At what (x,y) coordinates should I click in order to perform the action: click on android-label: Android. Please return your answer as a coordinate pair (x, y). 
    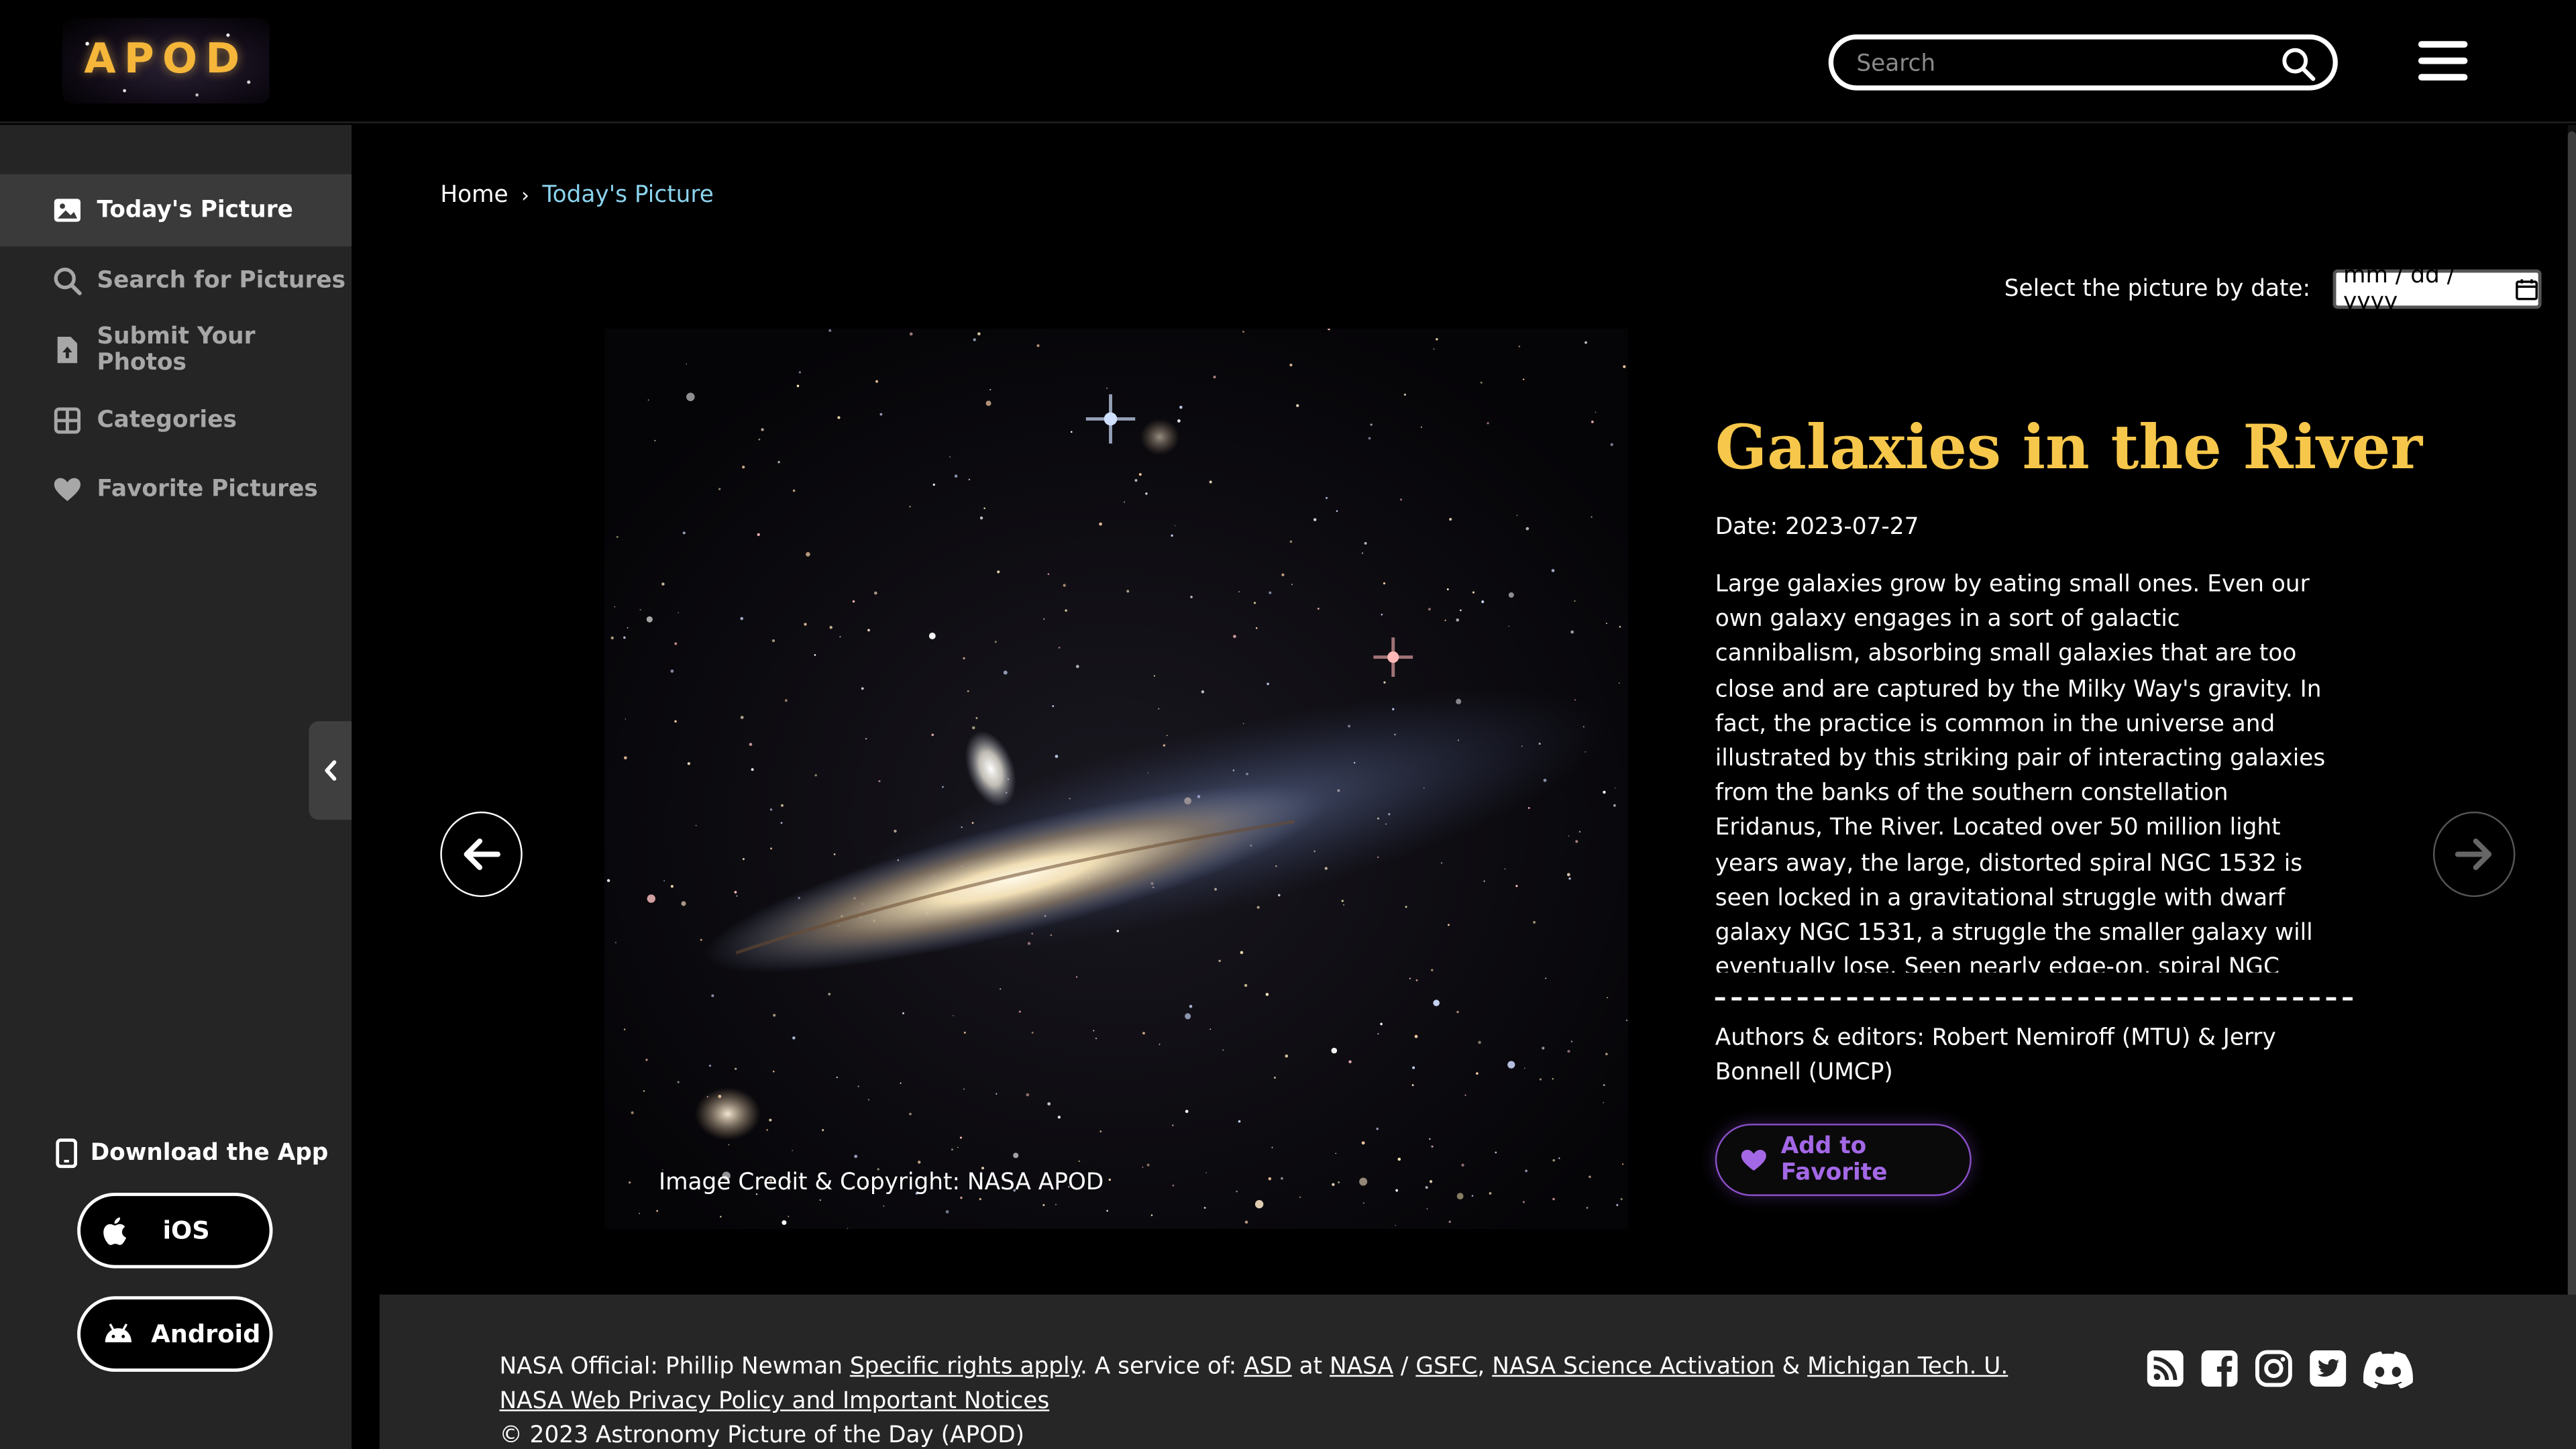
    Looking at the image, I should click on (206, 1334).